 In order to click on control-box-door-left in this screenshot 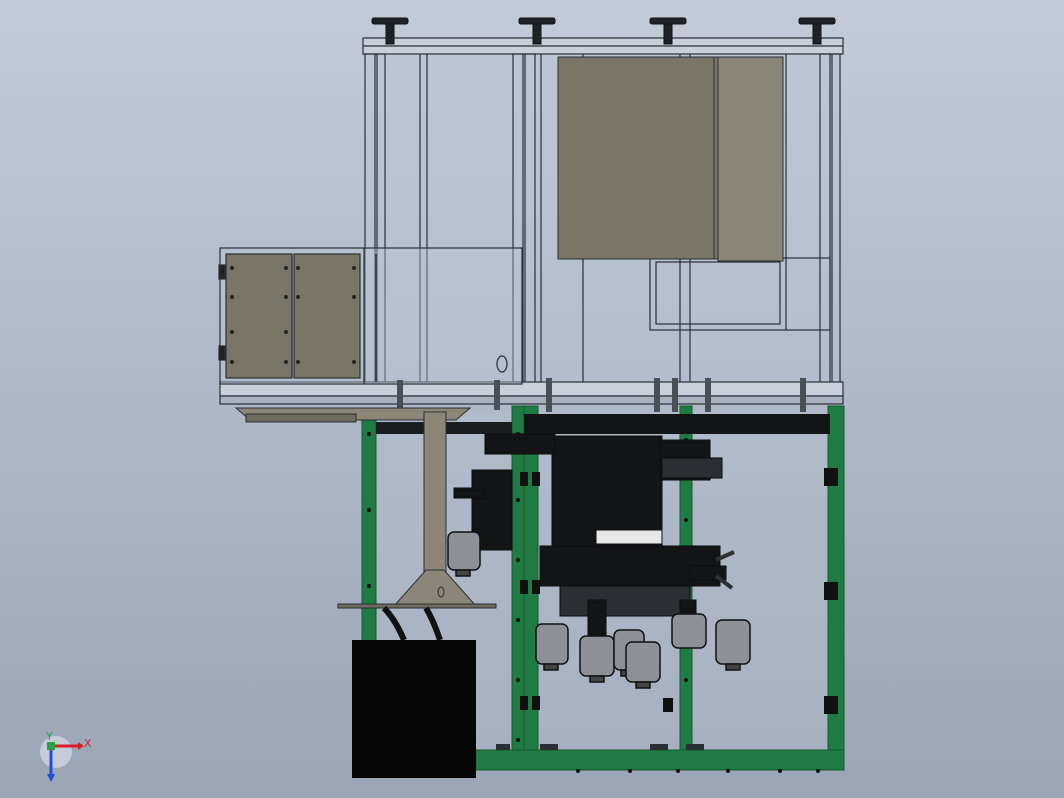, I will do `click(259, 316)`.